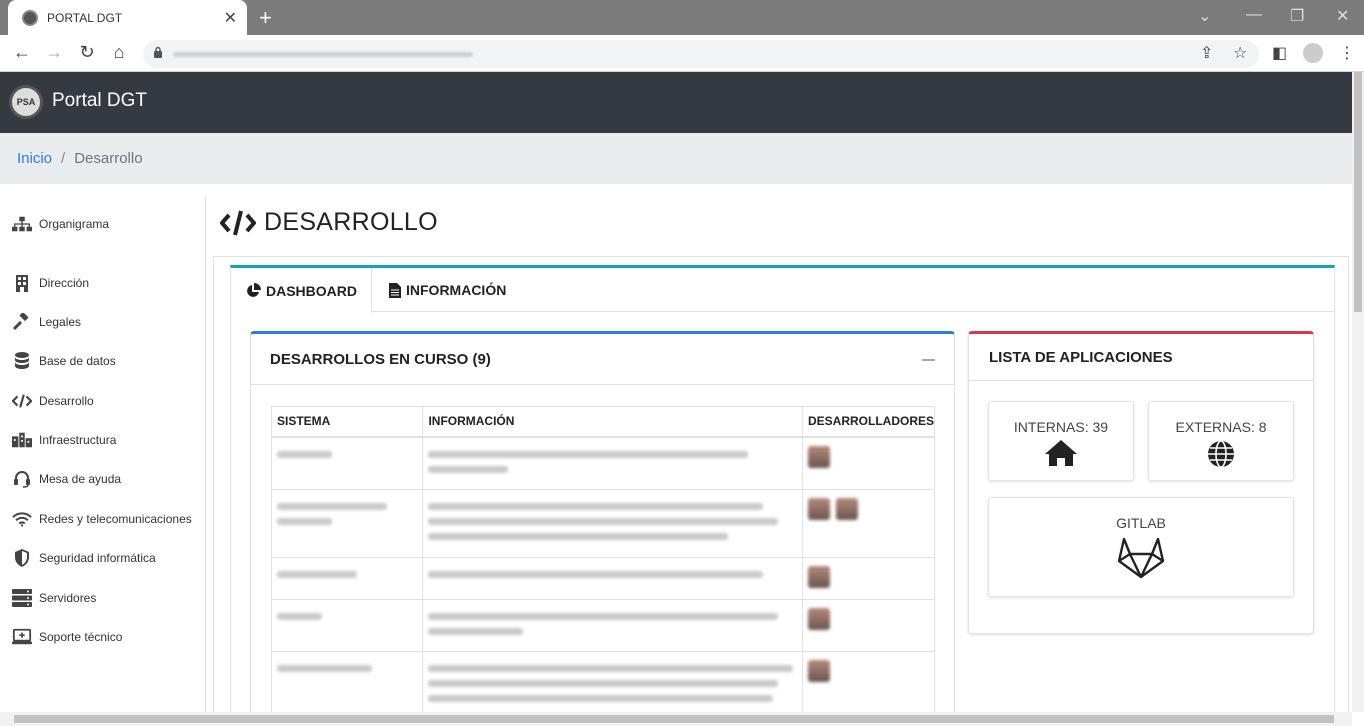 This screenshot has height=726, width=1364. I want to click on sidebar-item-legales: Legales, so click(46, 322).